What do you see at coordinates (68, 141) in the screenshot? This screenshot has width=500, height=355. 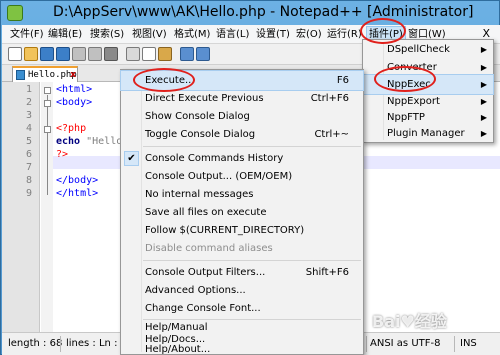 I see `php-keyword: echo` at bounding box center [68, 141].